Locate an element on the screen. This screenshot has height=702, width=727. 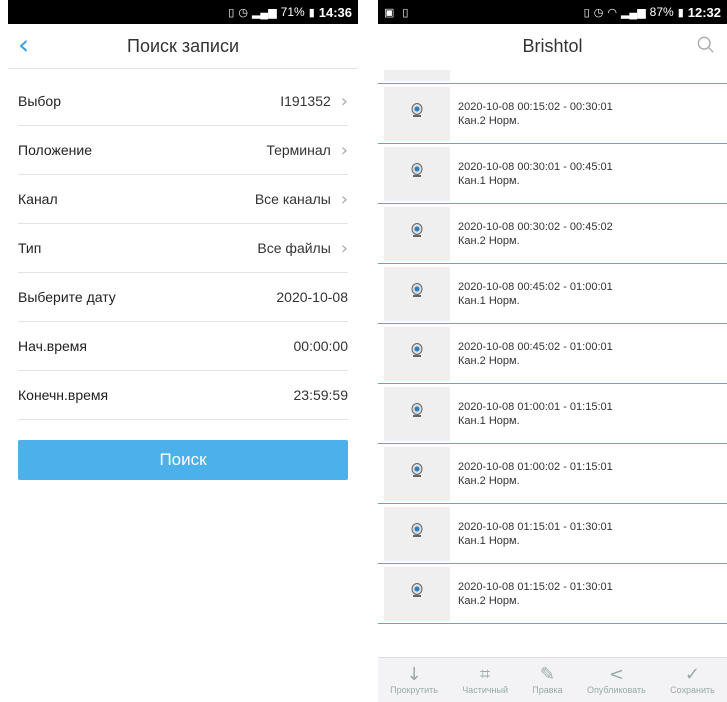
row-value: 23:59:59 is located at coordinates (321, 395).